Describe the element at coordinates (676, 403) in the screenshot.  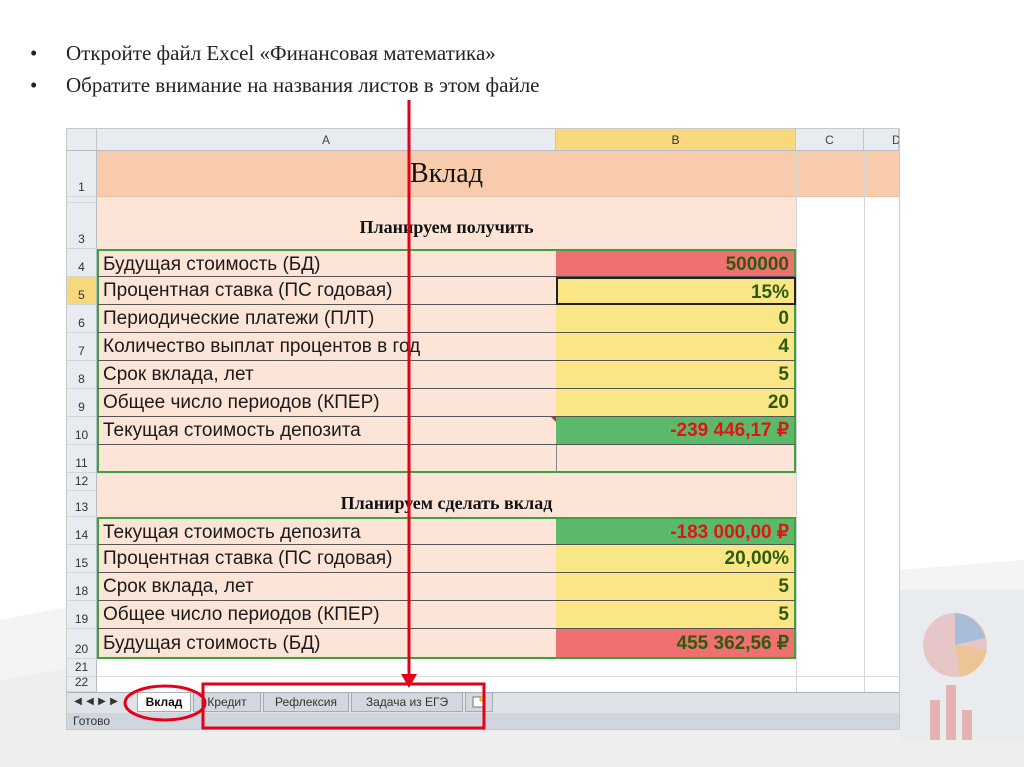
I see `value-cell: 20` at that location.